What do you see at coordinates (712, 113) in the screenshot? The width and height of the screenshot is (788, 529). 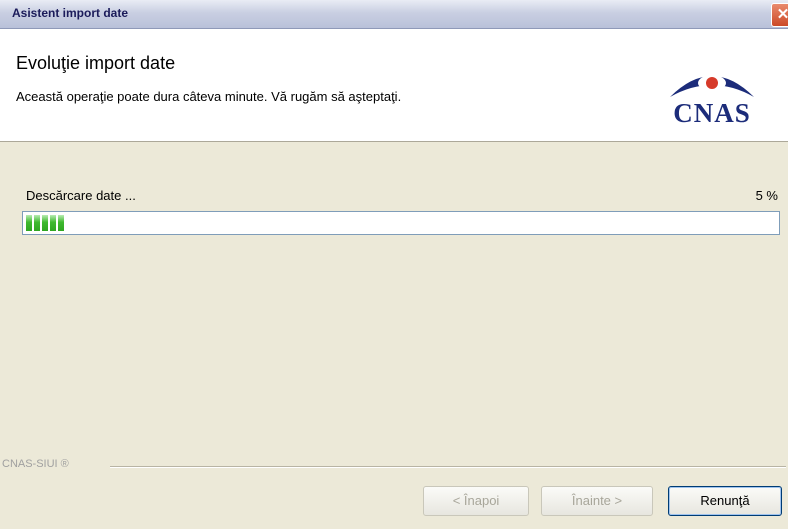 I see `logo-text: CNAS` at bounding box center [712, 113].